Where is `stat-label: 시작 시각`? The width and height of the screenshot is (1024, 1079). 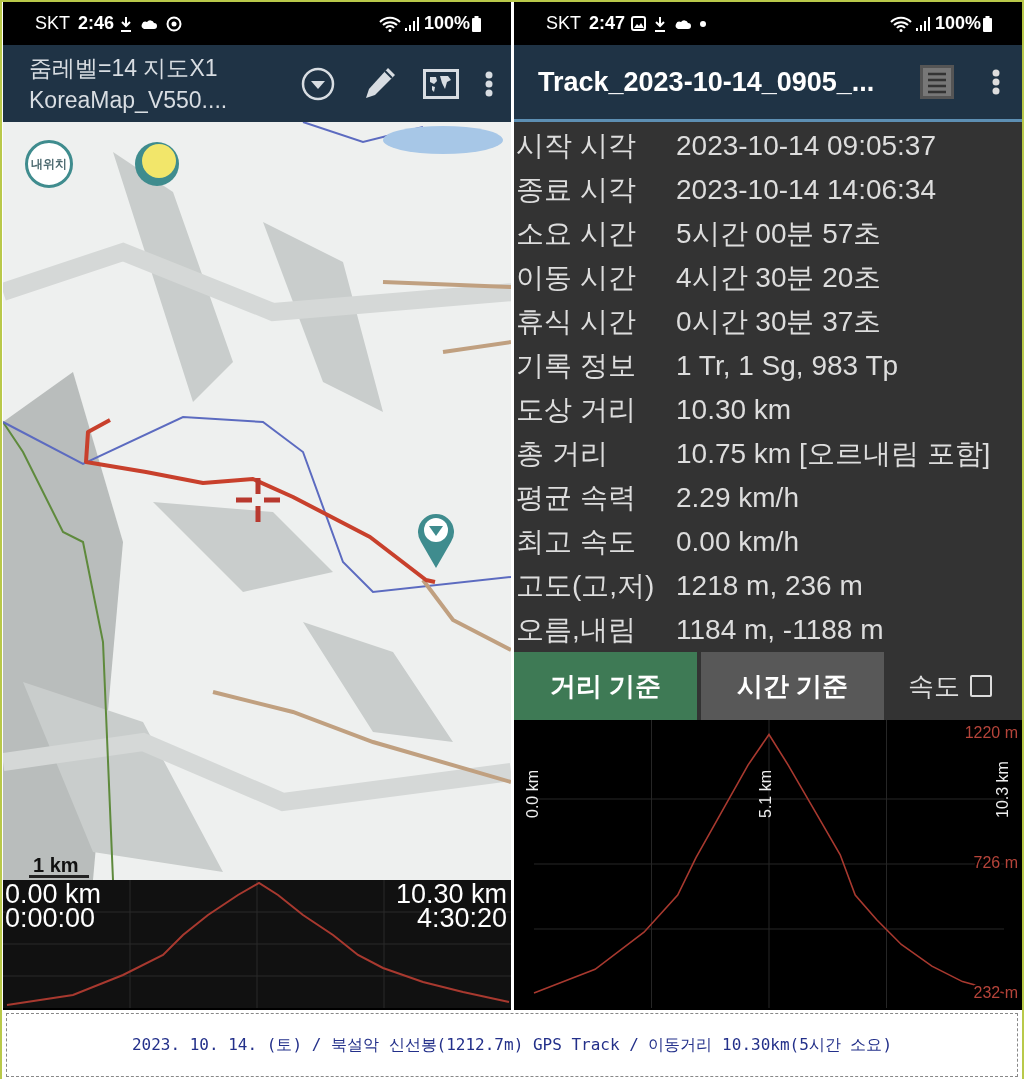 stat-label: 시작 시각 is located at coordinates (576, 146).